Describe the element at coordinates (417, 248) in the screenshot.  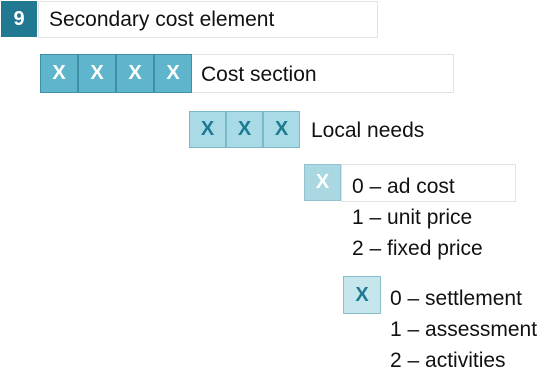
I see `level4-option: 2 – fixed price` at that location.